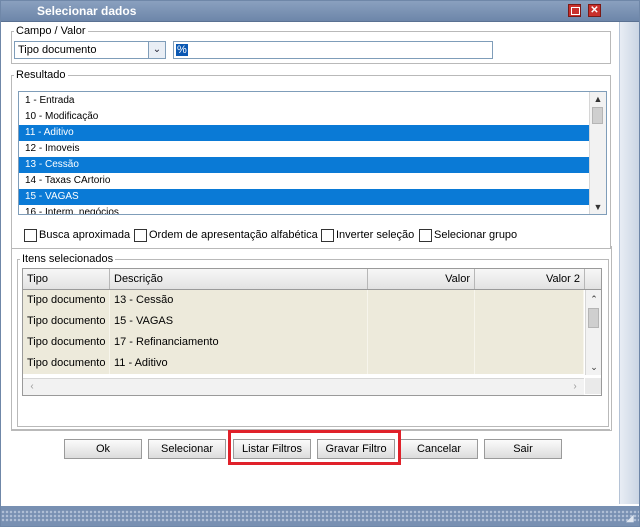  What do you see at coordinates (32, 387) in the screenshot?
I see `scroll-left-icon: ‹` at bounding box center [32, 387].